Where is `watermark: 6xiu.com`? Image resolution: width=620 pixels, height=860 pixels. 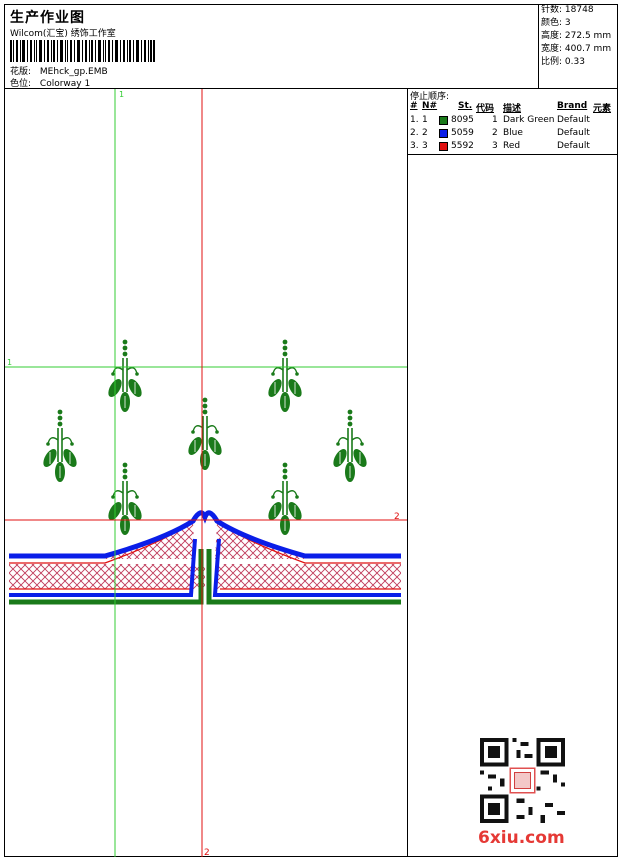
watermark: 6xiu.com is located at coordinates (521, 838).